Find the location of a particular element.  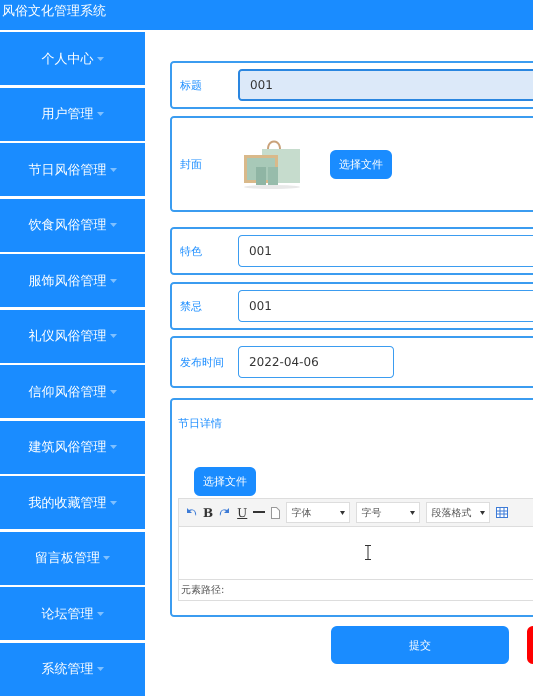

toolbar-select: 字号 is located at coordinates (388, 512).